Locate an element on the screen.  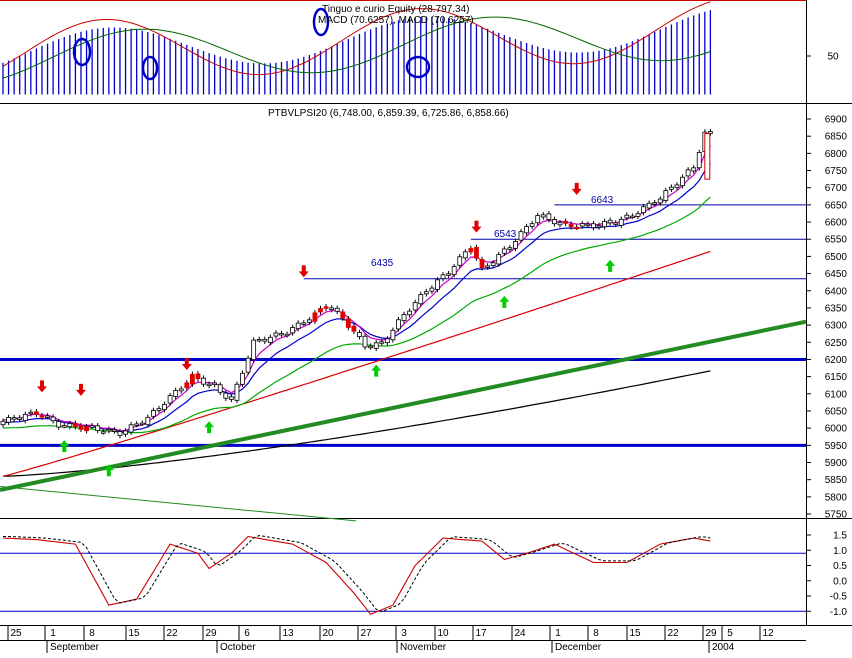
macd-label-2: MACD (70.6257), MACD (70.6257) is located at coordinates (396, 20).